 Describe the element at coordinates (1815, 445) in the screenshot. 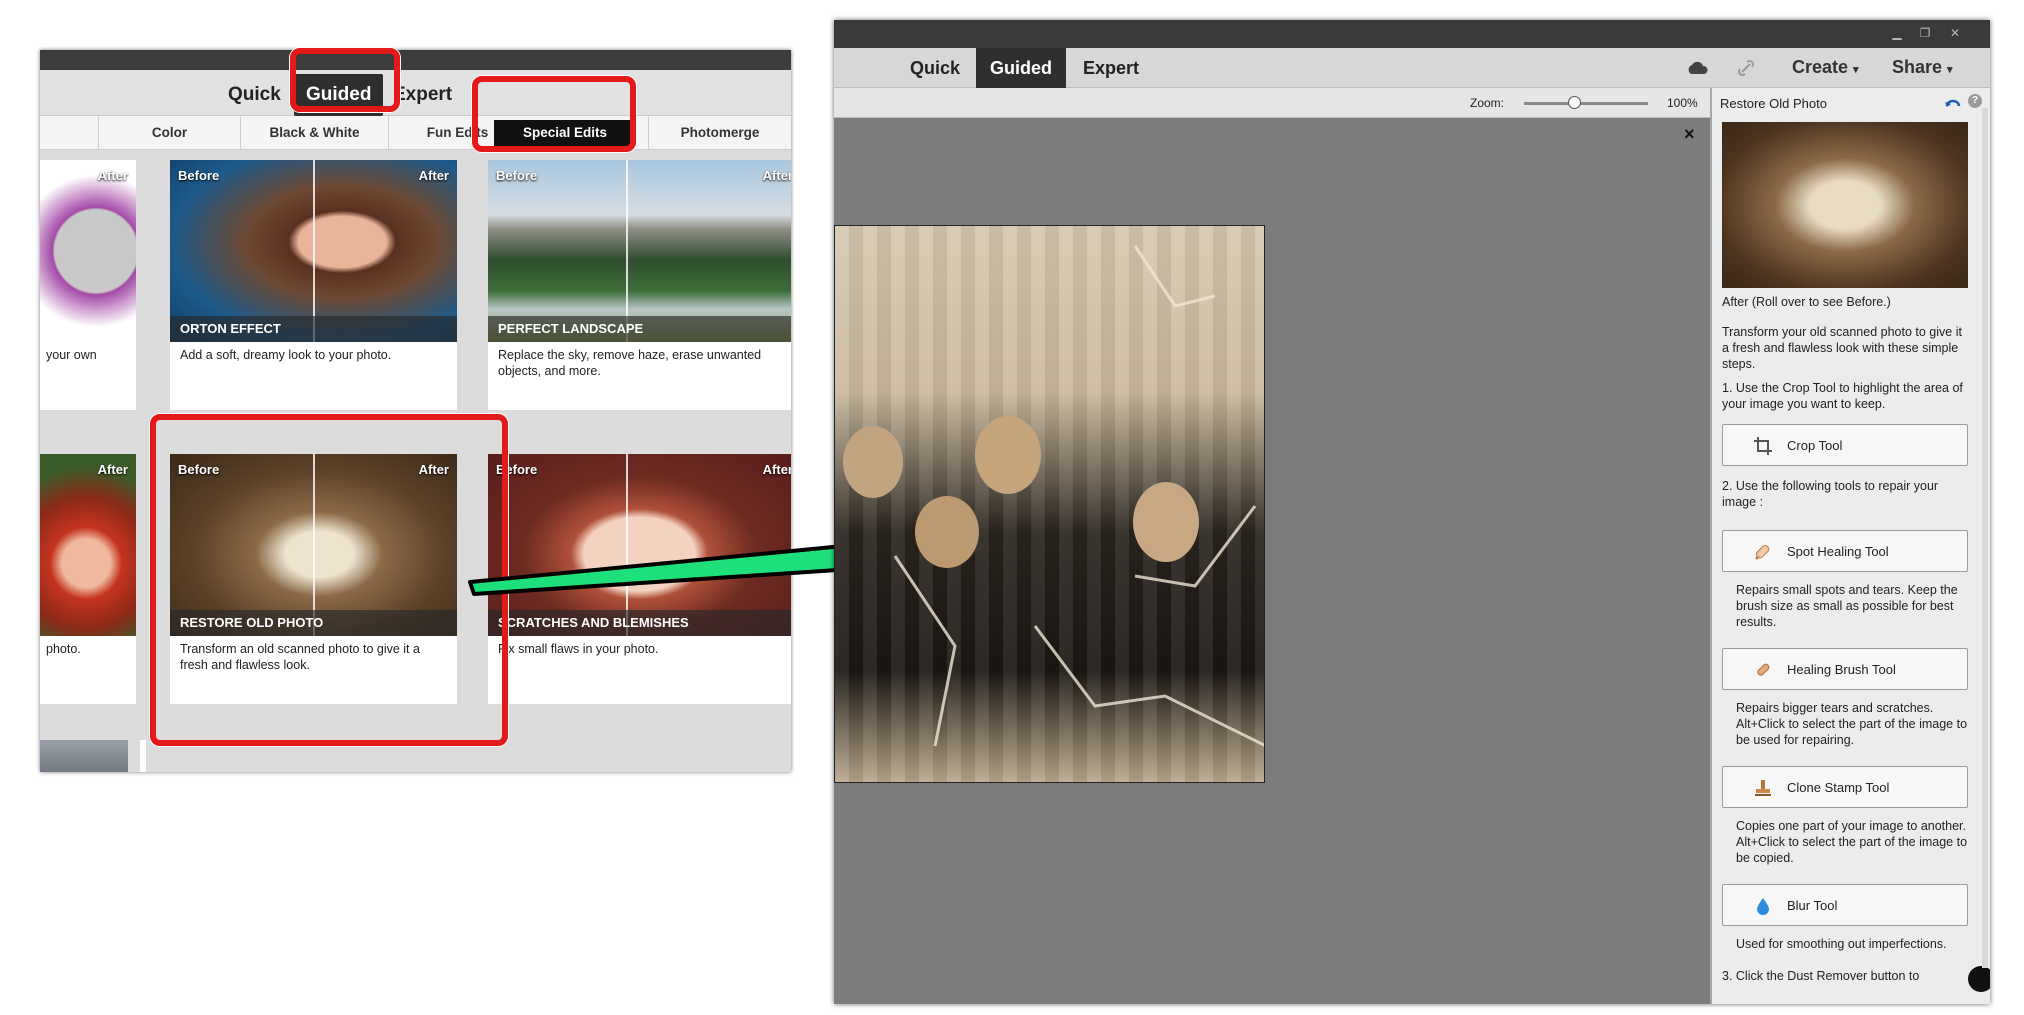

I see `tool-label: Crop Tool` at that location.